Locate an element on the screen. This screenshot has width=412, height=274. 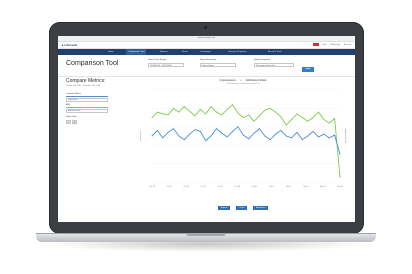
legend-series-1: Impressions is located at coordinates (228, 80).